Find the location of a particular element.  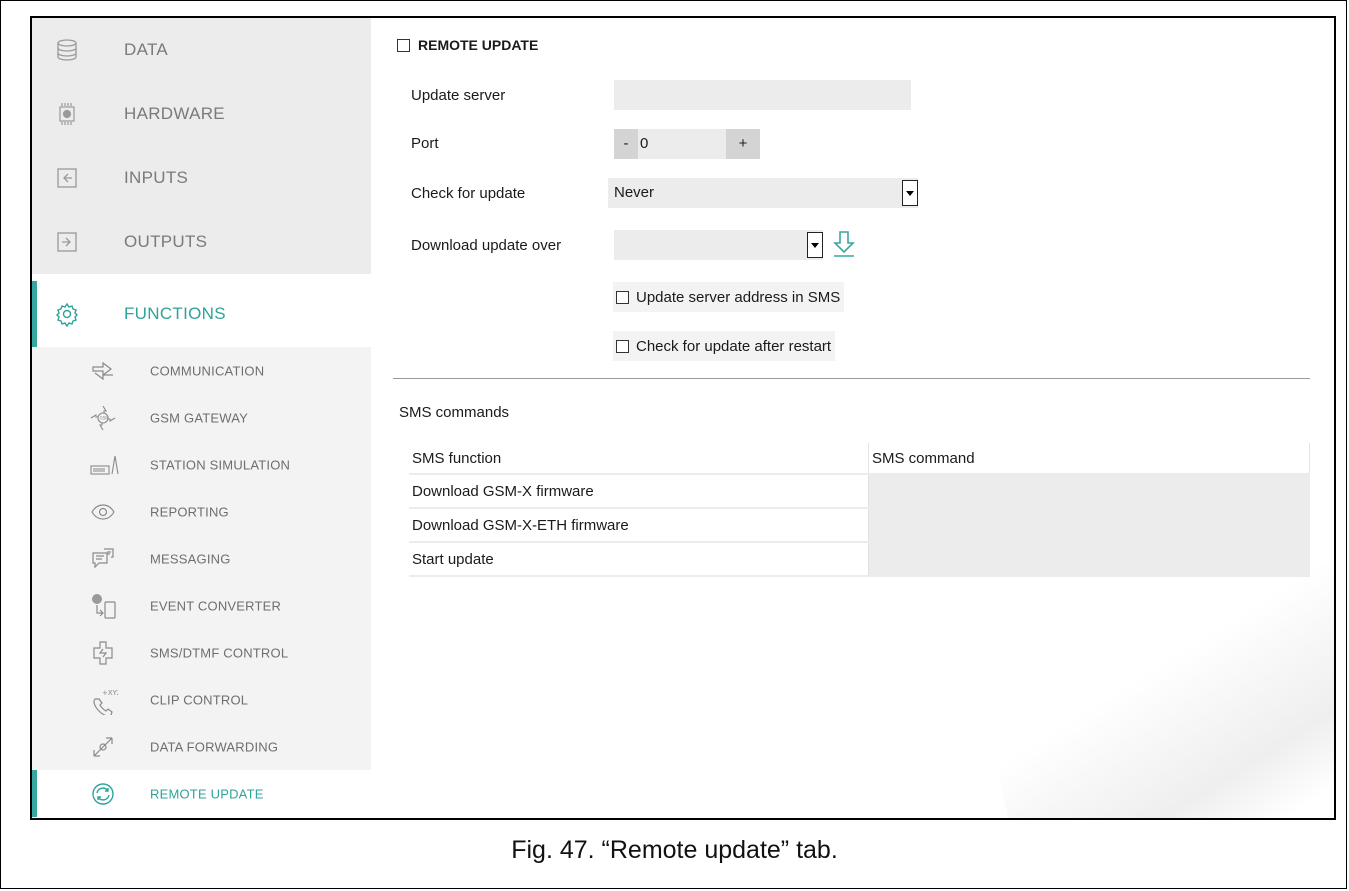

table-header-row: SMS function SMS command is located at coordinates (859, 459).